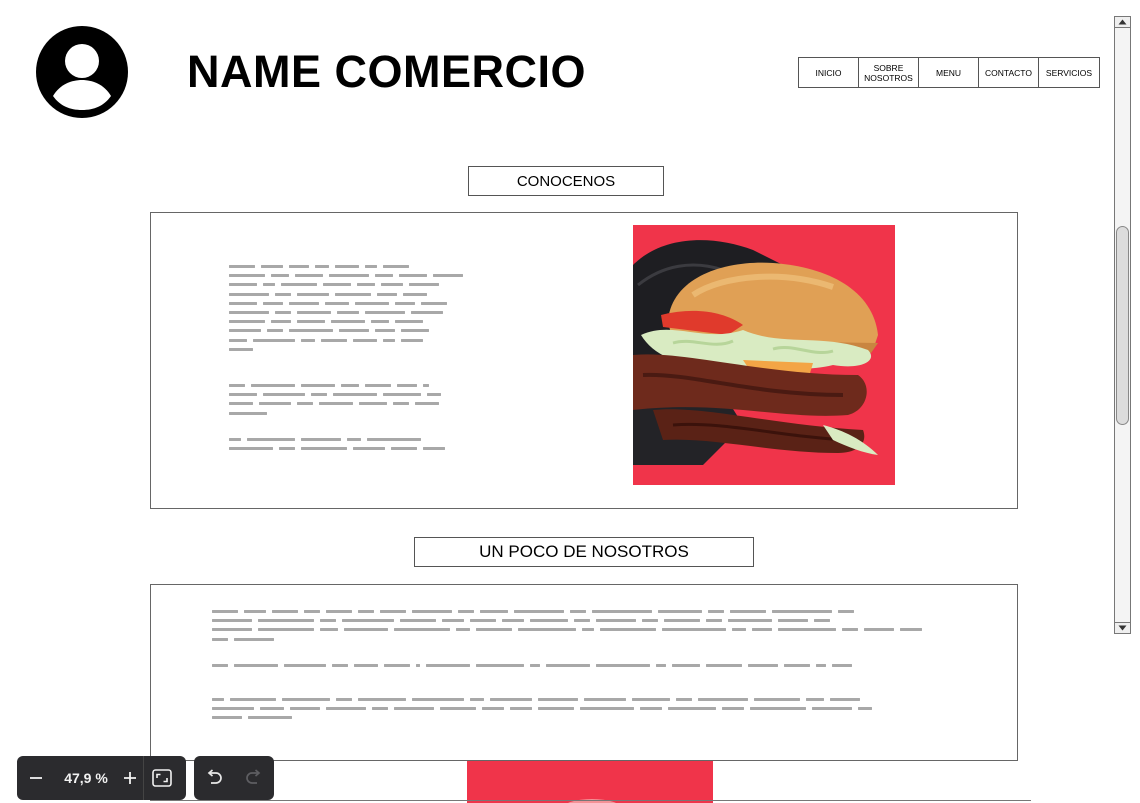  I want to click on user-avatar-icon, so click(82, 72).